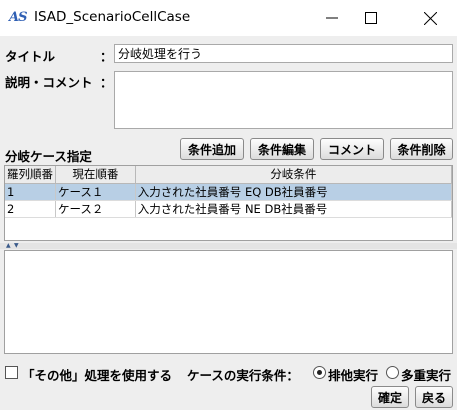 This screenshot has height=410, width=457. What do you see at coordinates (8, 246) in the screenshot?
I see `splitter-up-arrow-icon: ▲` at bounding box center [8, 246].